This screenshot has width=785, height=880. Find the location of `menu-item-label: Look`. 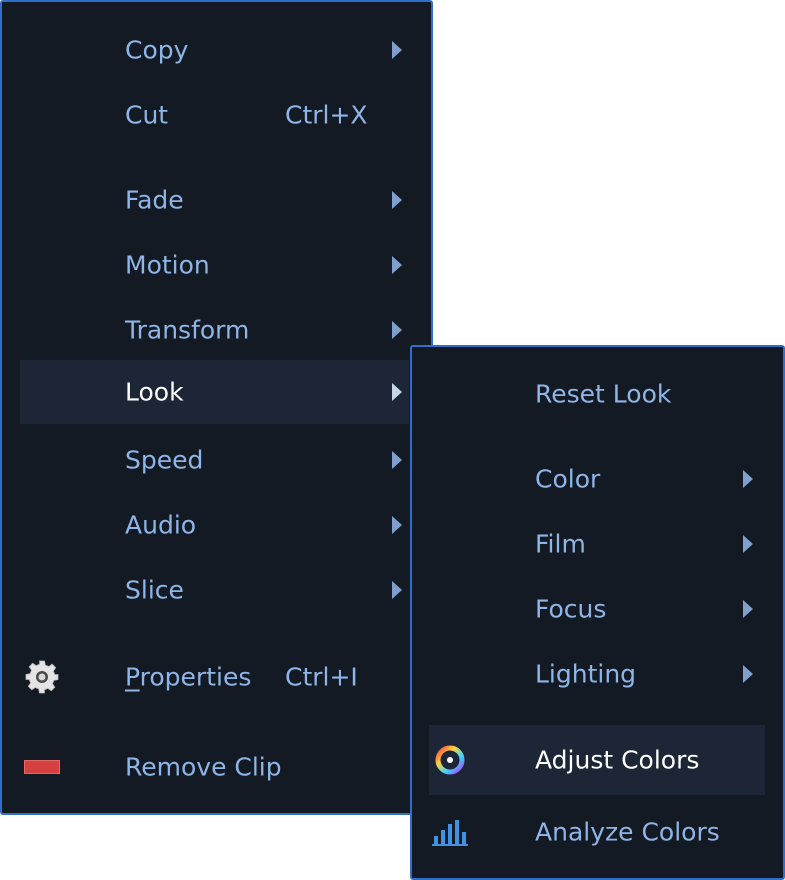

menu-item-label: Look is located at coordinates (154, 392).